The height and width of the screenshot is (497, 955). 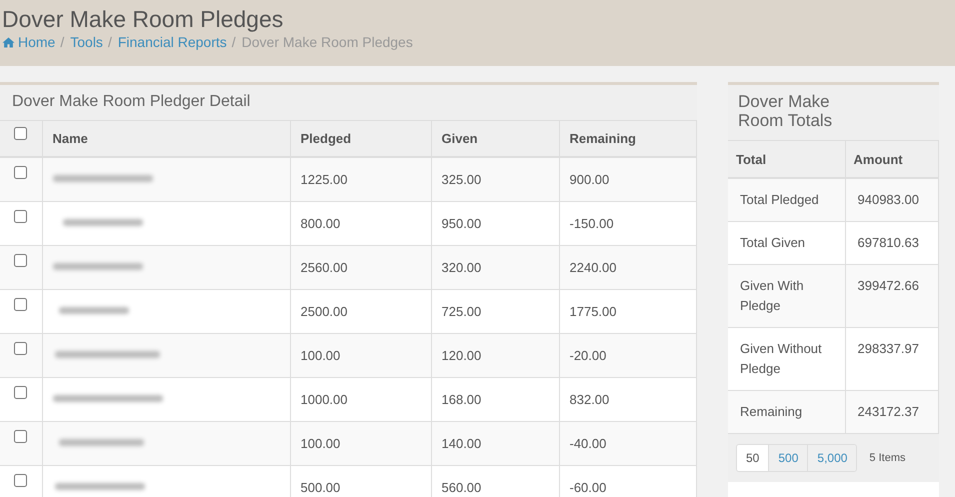 I want to click on panel-title: Dover Make Room Totals, so click(x=833, y=113).